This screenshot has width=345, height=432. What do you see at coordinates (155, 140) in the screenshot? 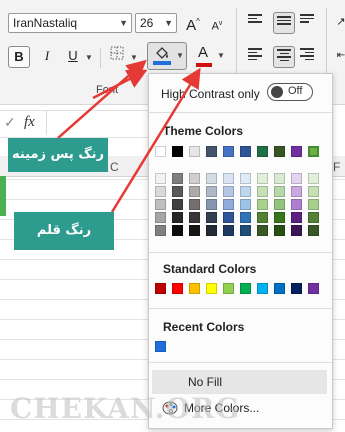
I see `font-color-arrow` at bounding box center [155, 140].